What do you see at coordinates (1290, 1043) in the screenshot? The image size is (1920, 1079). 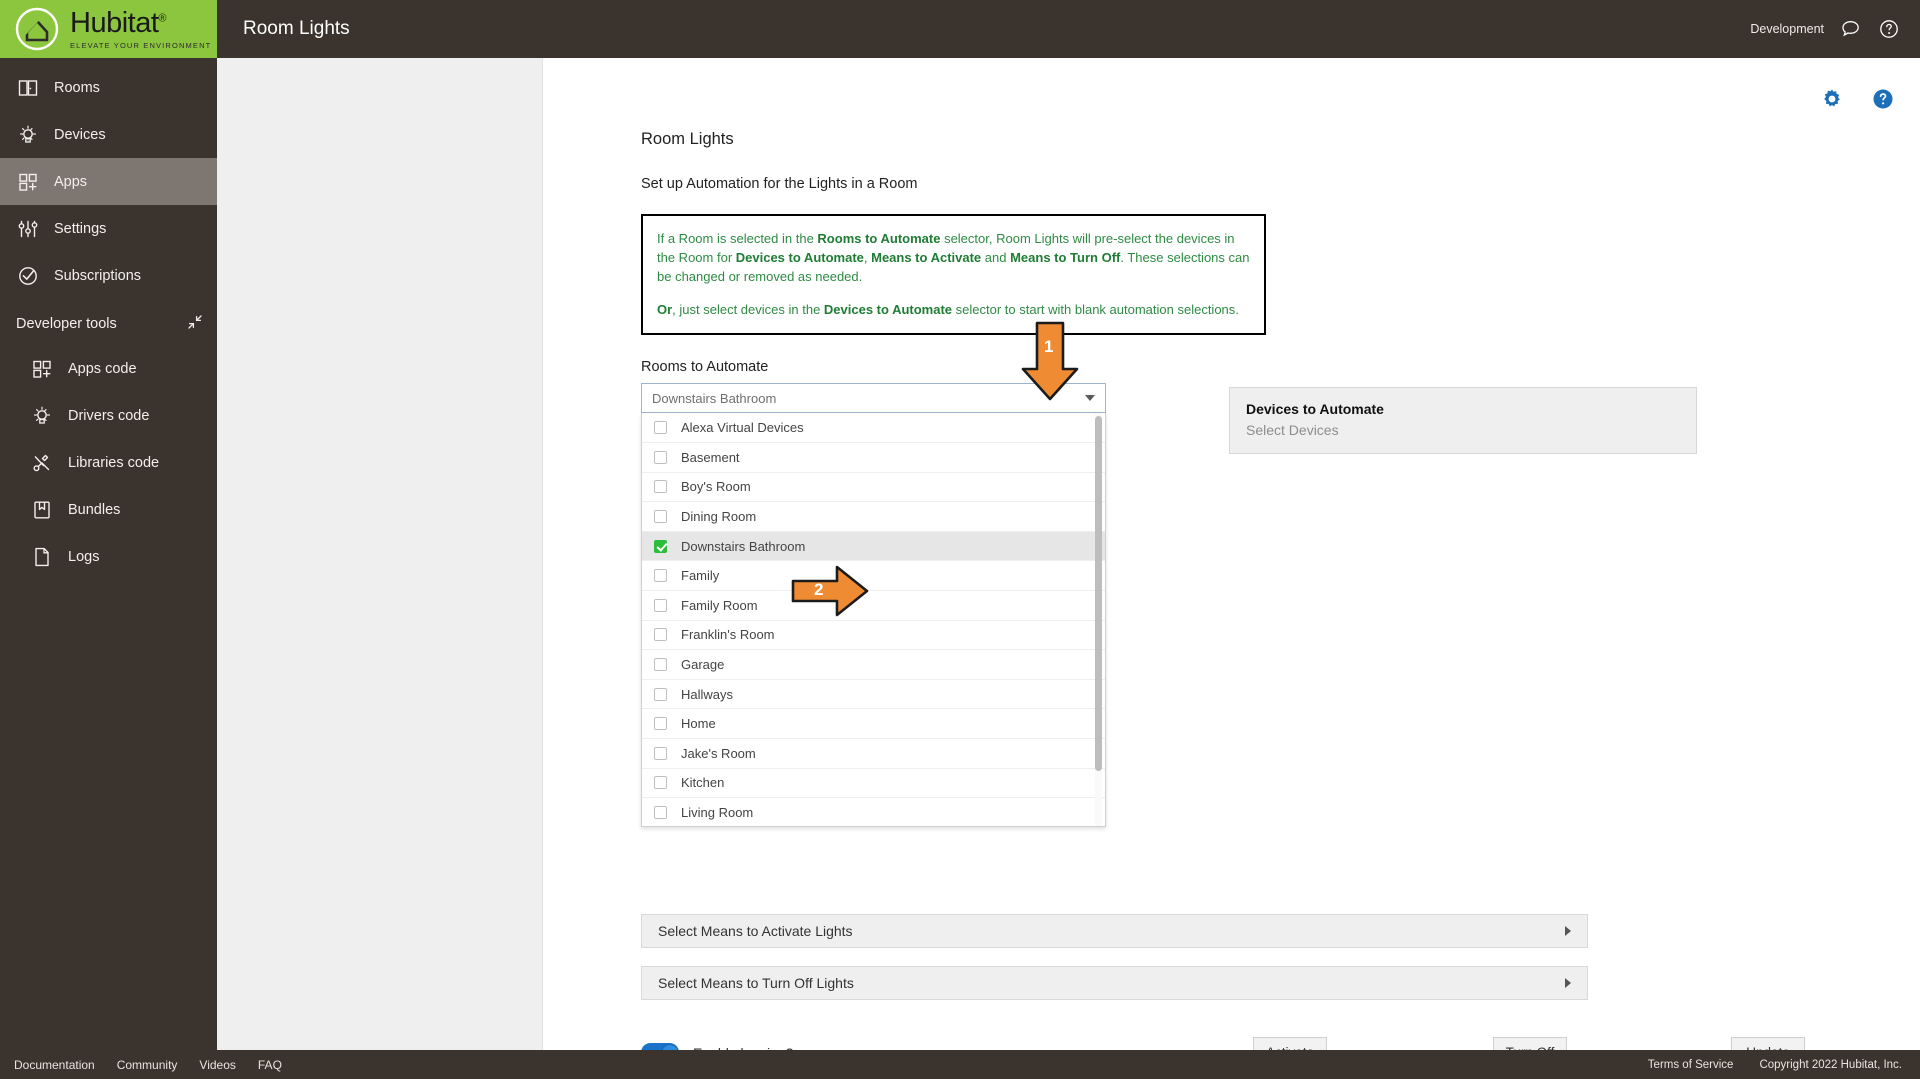 I see `activate-button: Activate` at bounding box center [1290, 1043].